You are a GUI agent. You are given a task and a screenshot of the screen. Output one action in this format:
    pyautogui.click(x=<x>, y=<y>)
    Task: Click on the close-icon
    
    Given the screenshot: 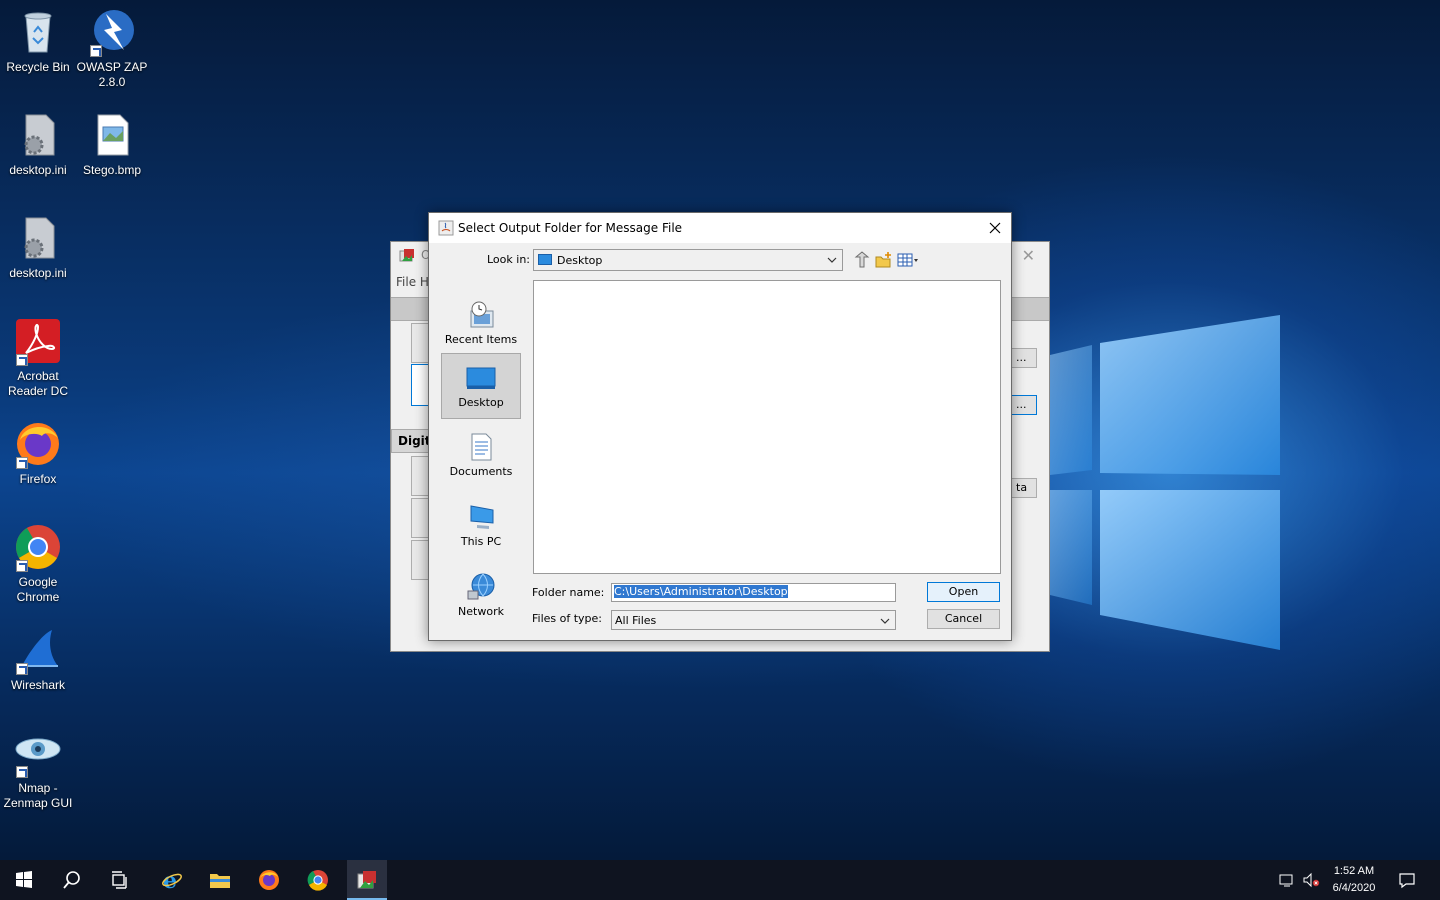 What is the action you would take?
    pyautogui.click(x=995, y=228)
    